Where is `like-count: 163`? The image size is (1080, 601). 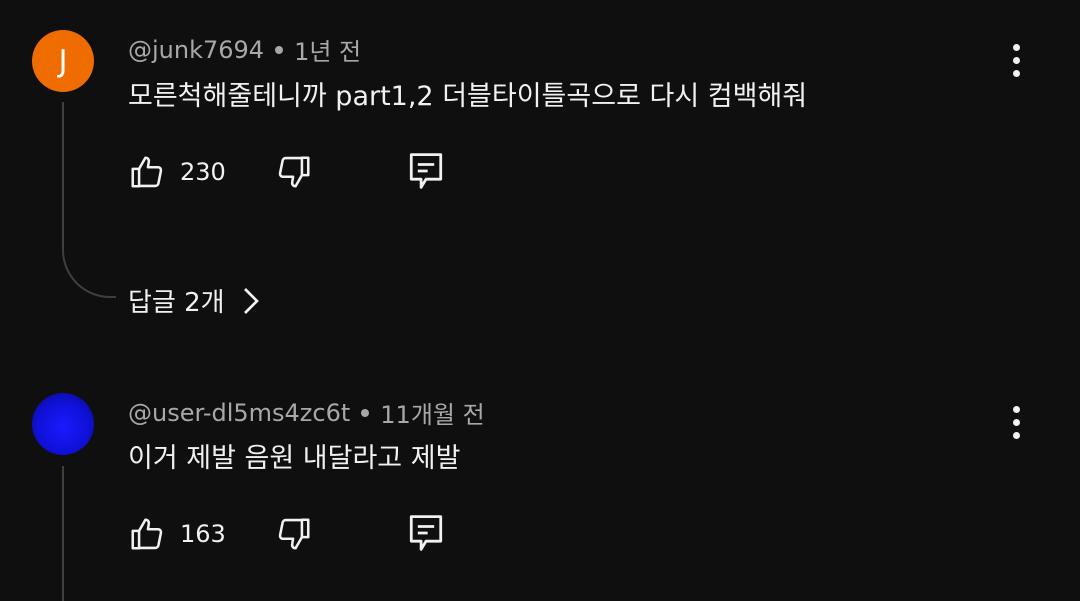 like-count: 163 is located at coordinates (203, 534).